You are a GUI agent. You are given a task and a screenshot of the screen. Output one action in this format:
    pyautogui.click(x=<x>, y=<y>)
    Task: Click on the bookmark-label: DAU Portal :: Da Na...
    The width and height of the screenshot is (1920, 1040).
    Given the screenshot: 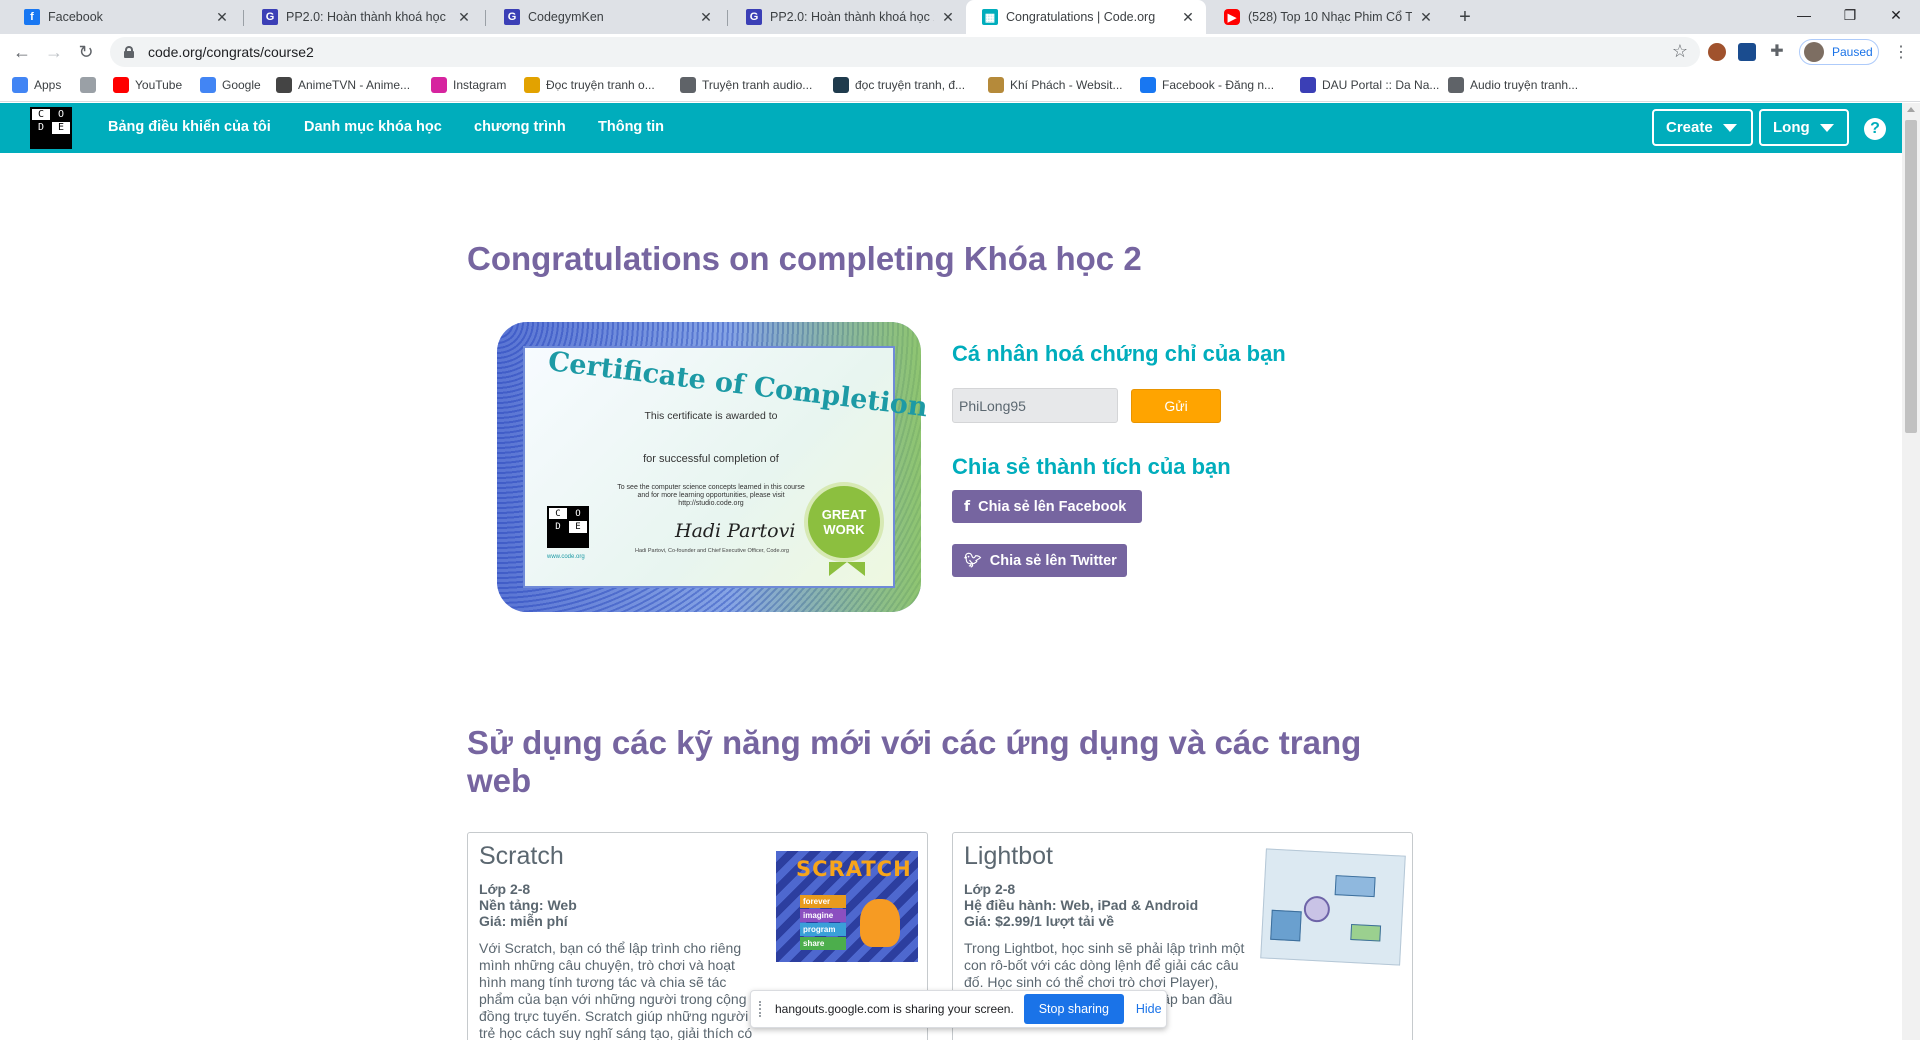 What is the action you would take?
    pyautogui.click(x=1381, y=85)
    